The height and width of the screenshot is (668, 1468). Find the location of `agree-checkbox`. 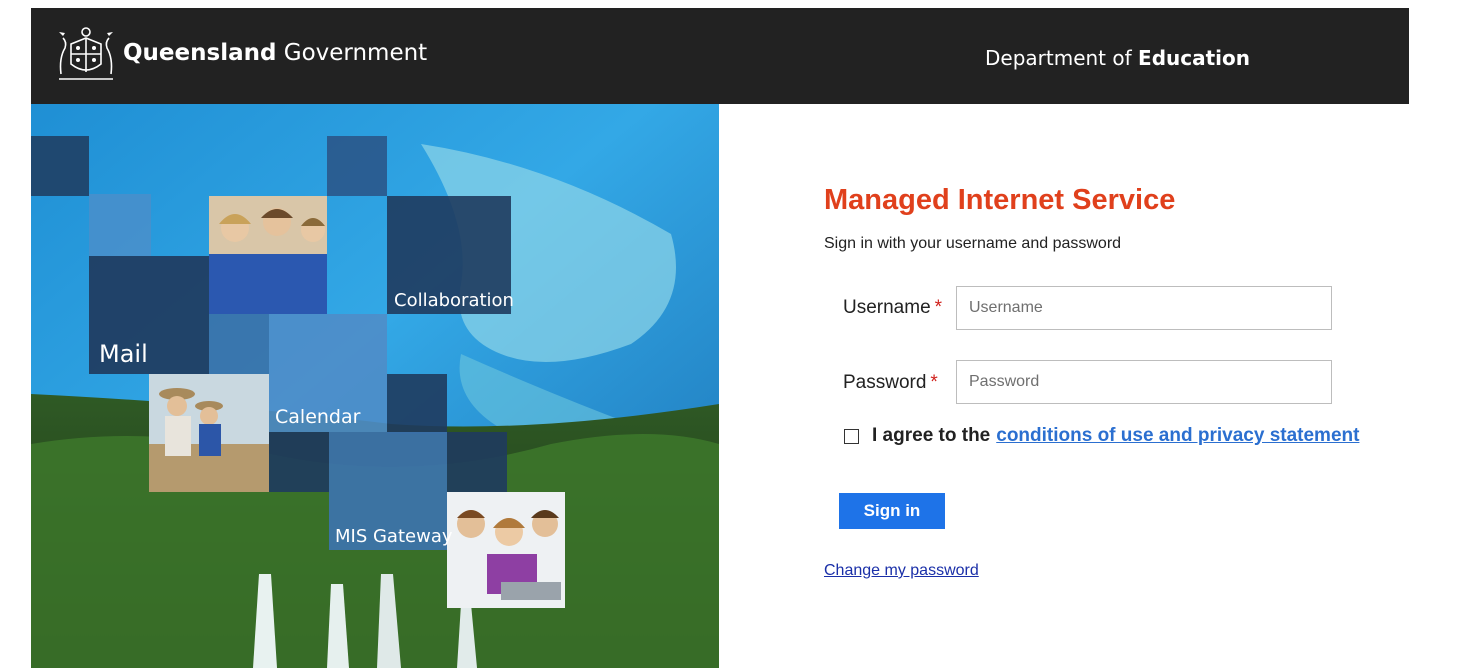

agree-checkbox is located at coordinates (851, 436).